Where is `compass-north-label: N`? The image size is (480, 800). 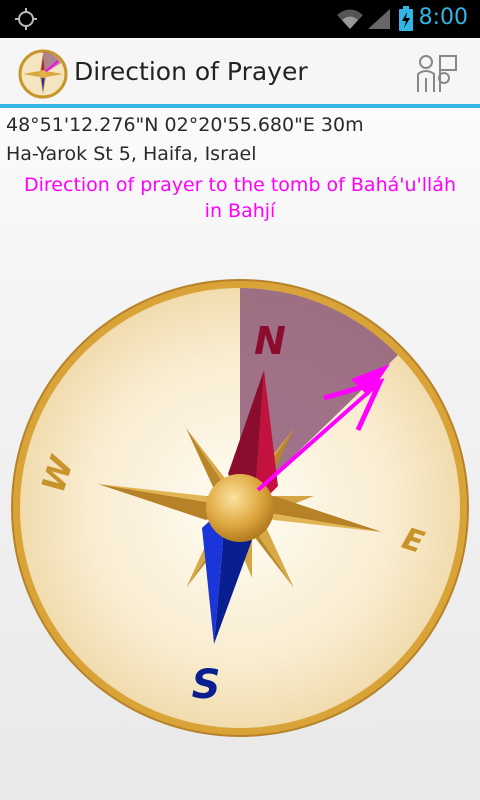
compass-north-label: N is located at coordinates (270, 341).